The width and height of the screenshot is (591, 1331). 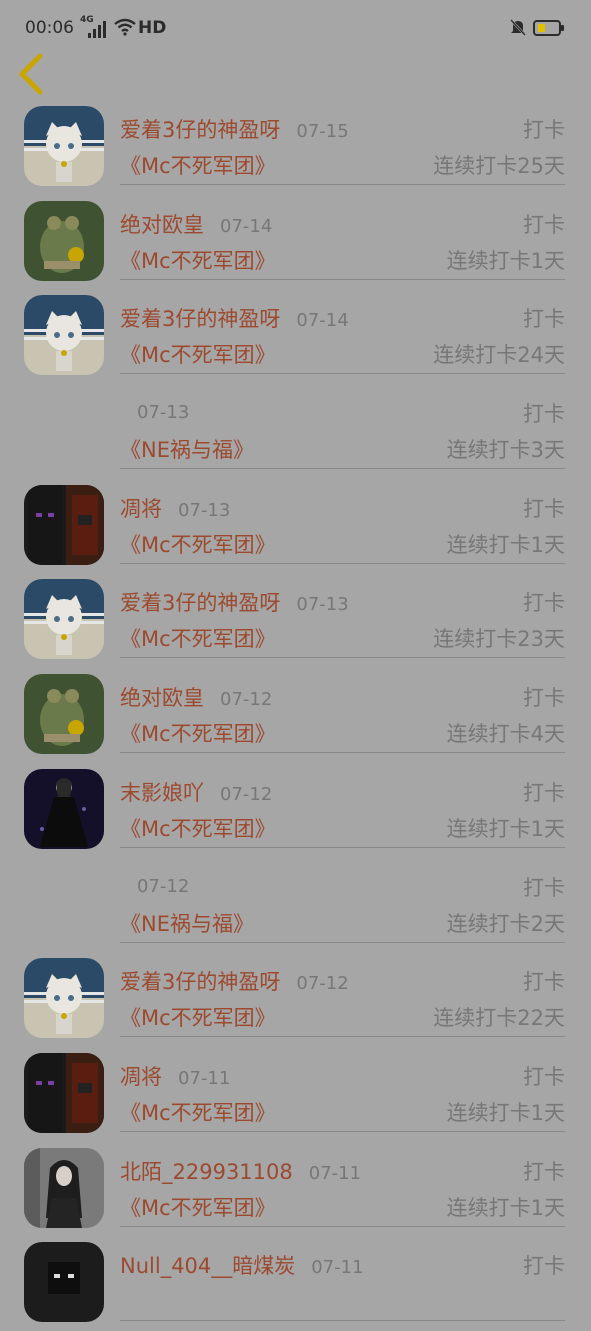 What do you see at coordinates (295, 147) in the screenshot?
I see `checkin-row: 爱着3仔的神盈呀 07-15 打卡《Mc不死军团》 连续打卡25天` at bounding box center [295, 147].